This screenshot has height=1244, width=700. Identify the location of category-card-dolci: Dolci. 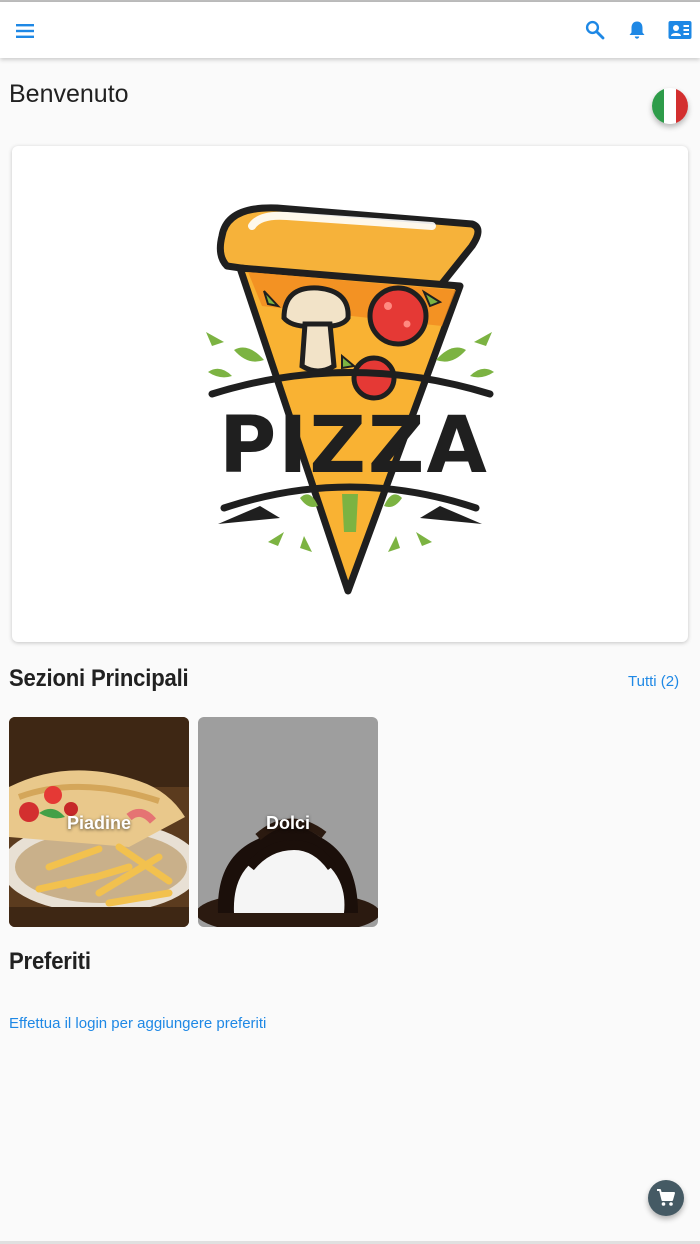
(288, 822).